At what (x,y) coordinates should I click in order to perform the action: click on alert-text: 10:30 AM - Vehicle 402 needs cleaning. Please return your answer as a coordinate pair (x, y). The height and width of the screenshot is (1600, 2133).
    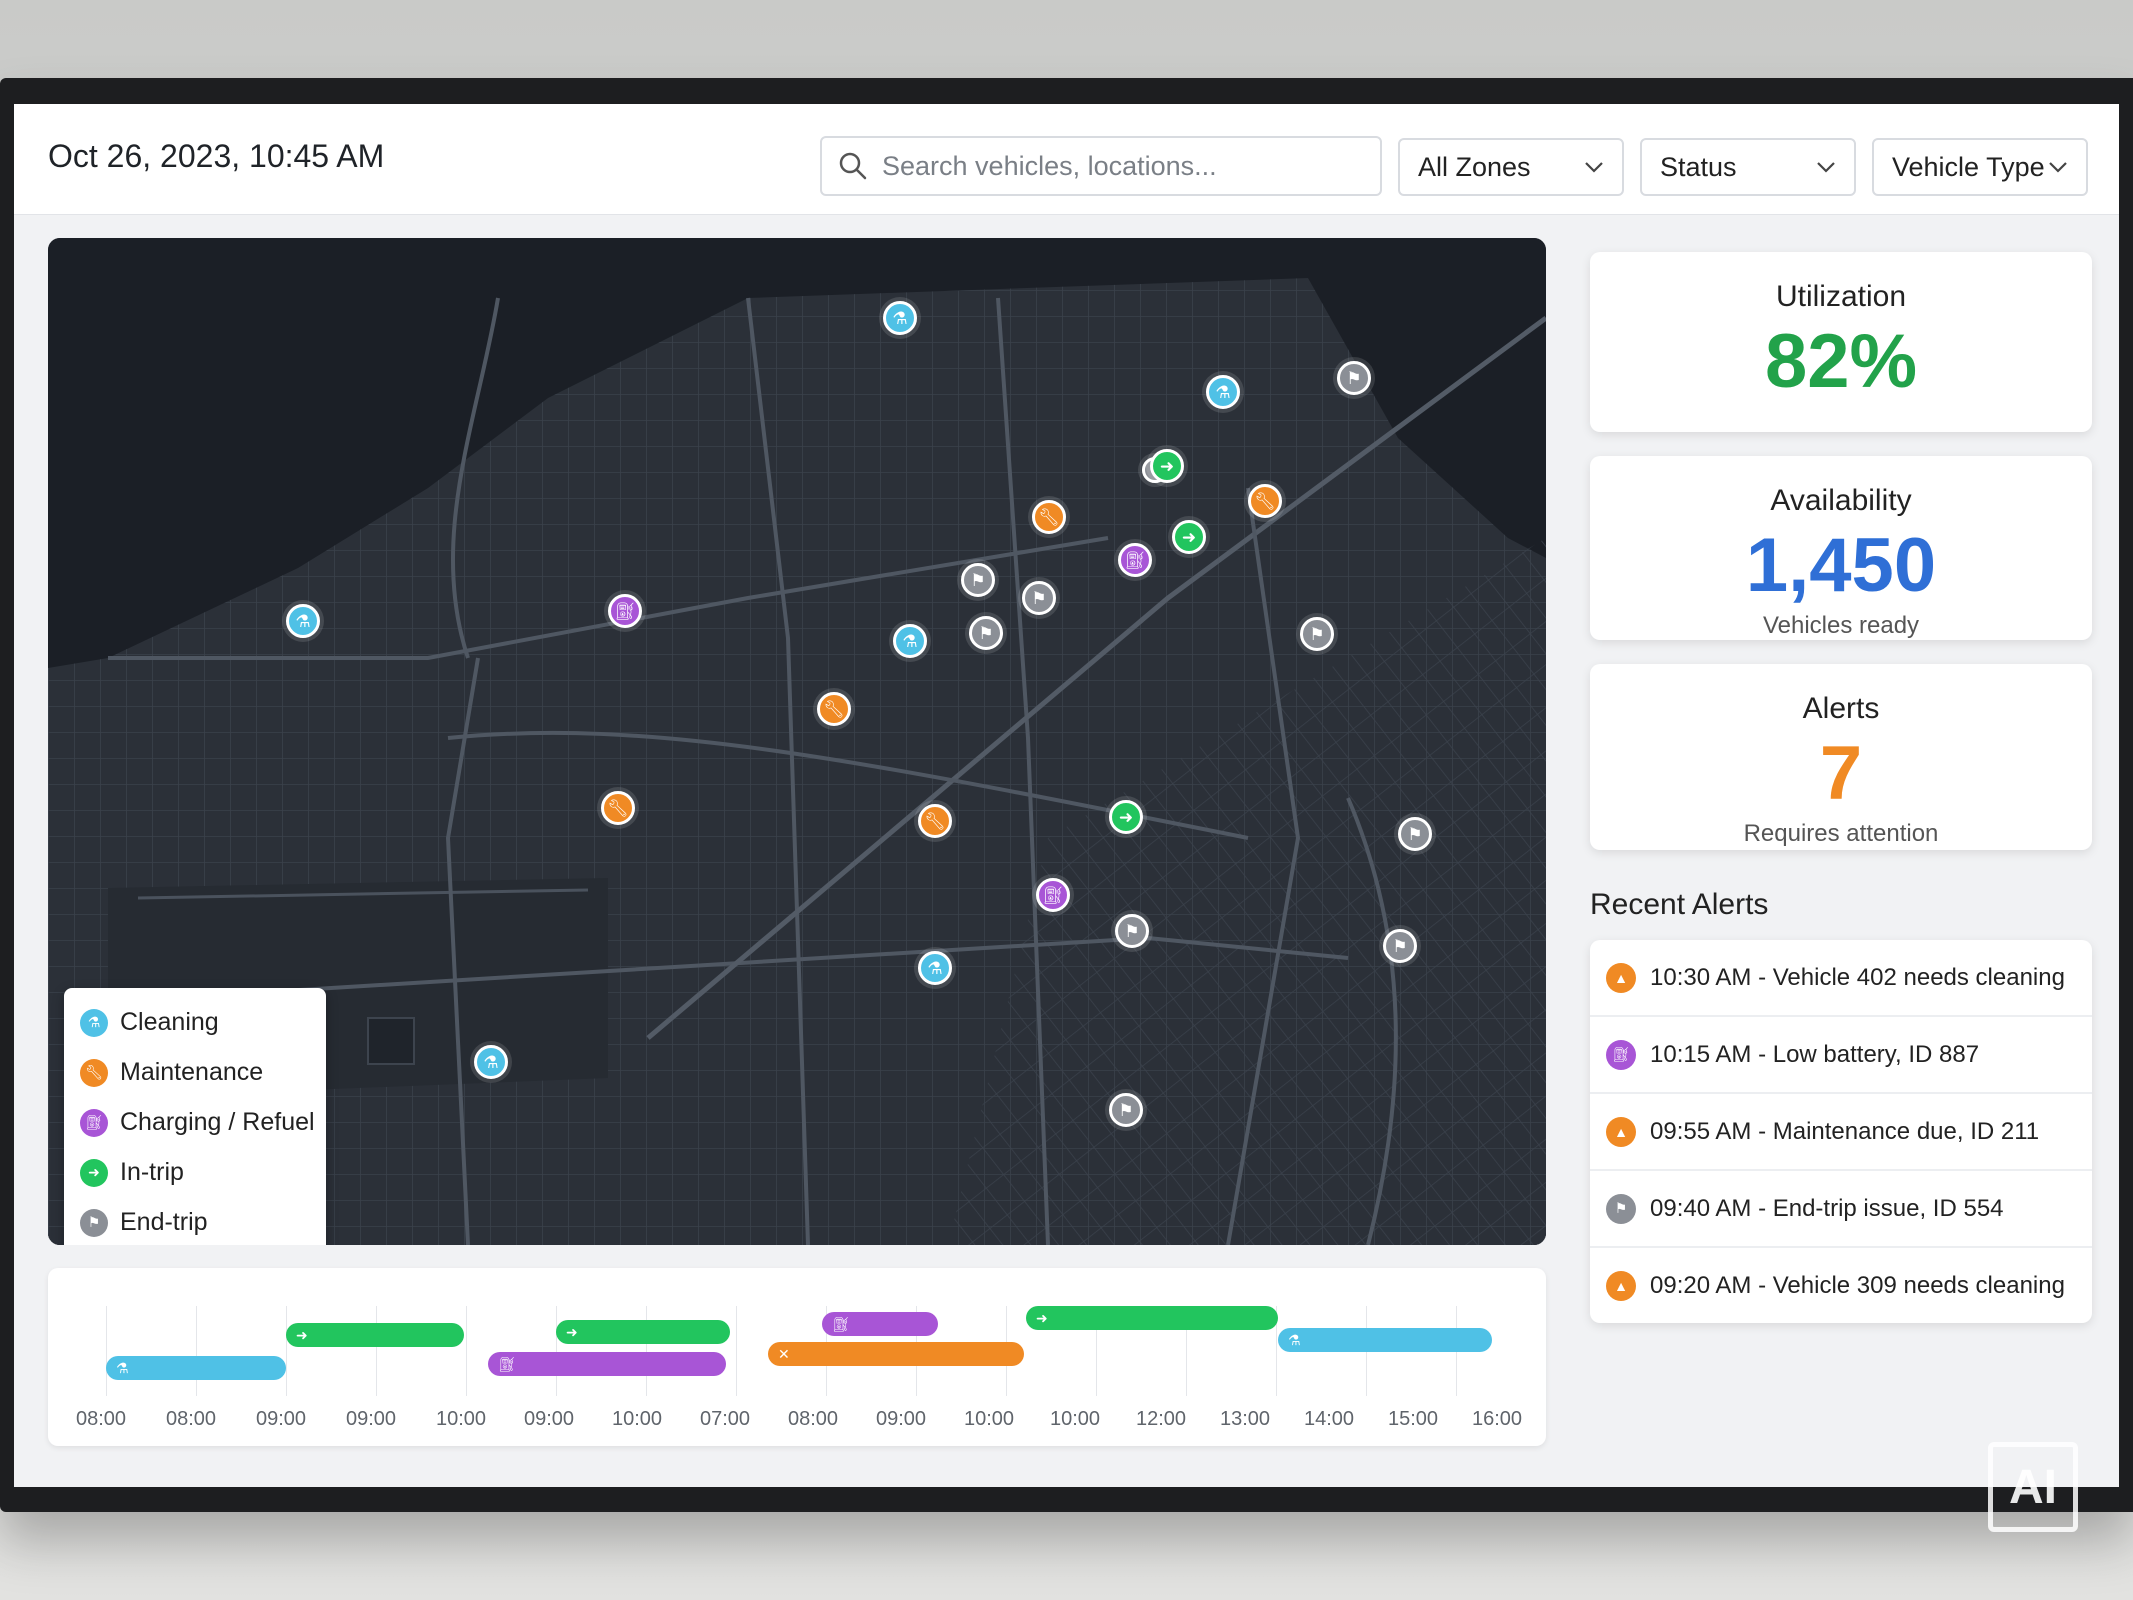
    Looking at the image, I should click on (1857, 977).